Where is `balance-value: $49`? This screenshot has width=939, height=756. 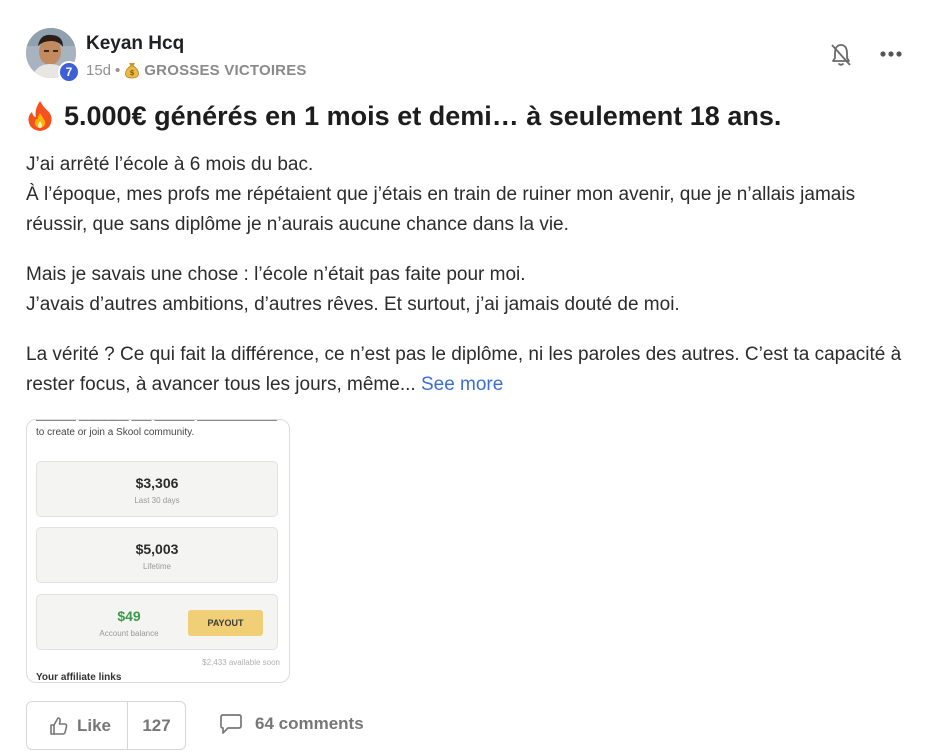 balance-value: $49 is located at coordinates (129, 616).